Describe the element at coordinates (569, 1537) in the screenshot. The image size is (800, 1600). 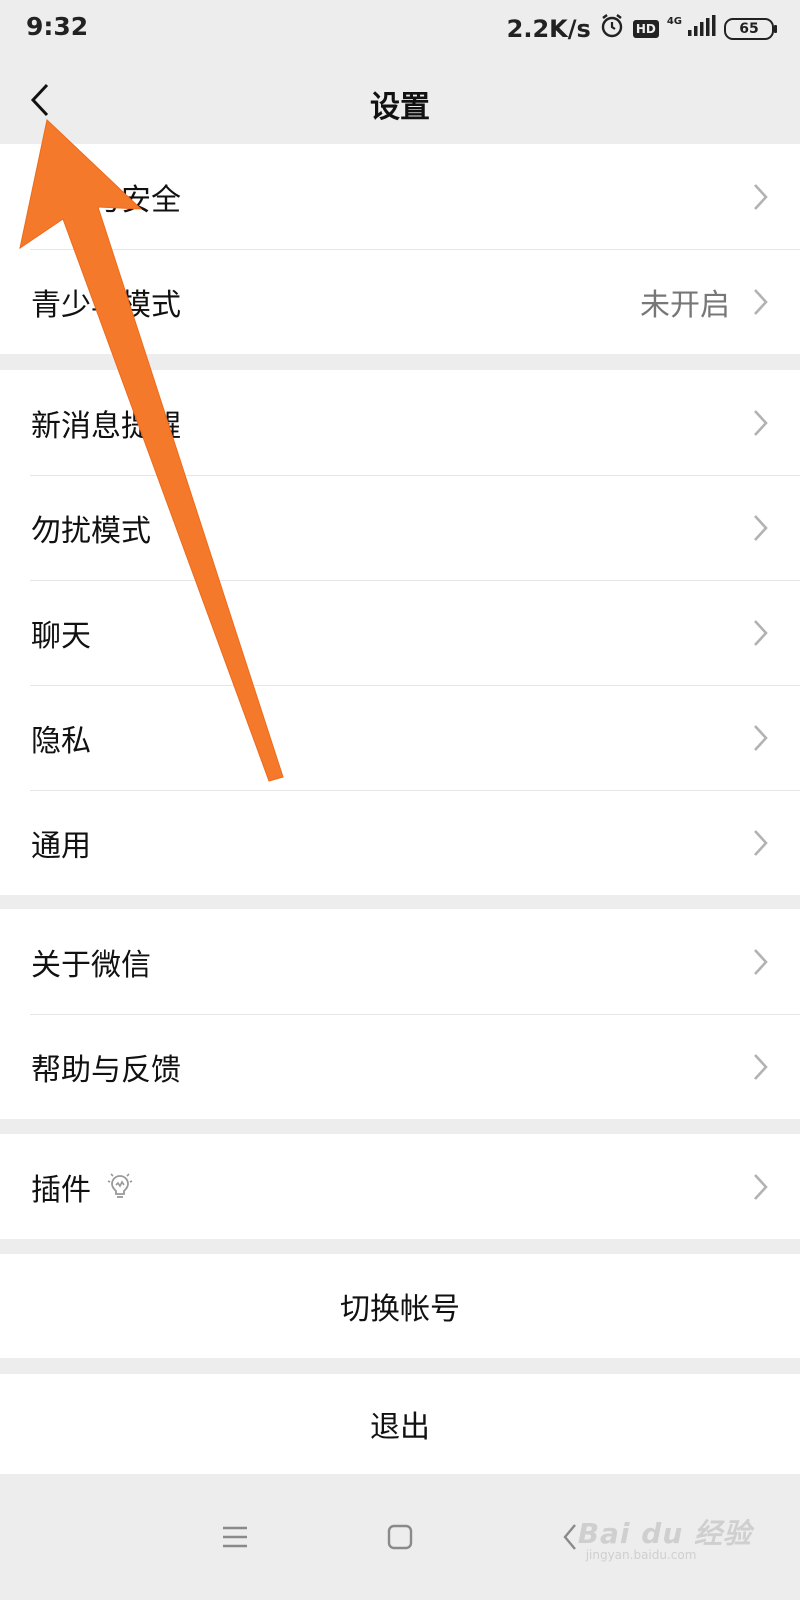
I see `back-icon` at that location.